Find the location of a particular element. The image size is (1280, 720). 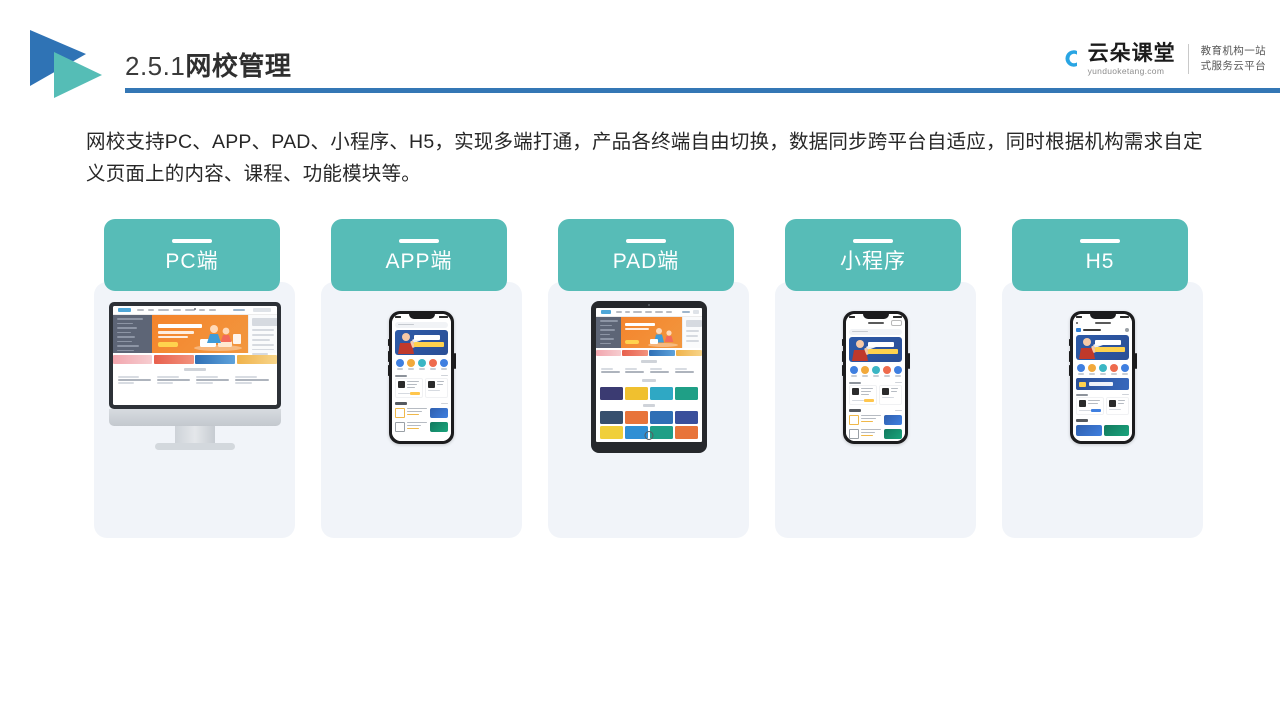

device-label-text: 小程序 is located at coordinates (873, 261).